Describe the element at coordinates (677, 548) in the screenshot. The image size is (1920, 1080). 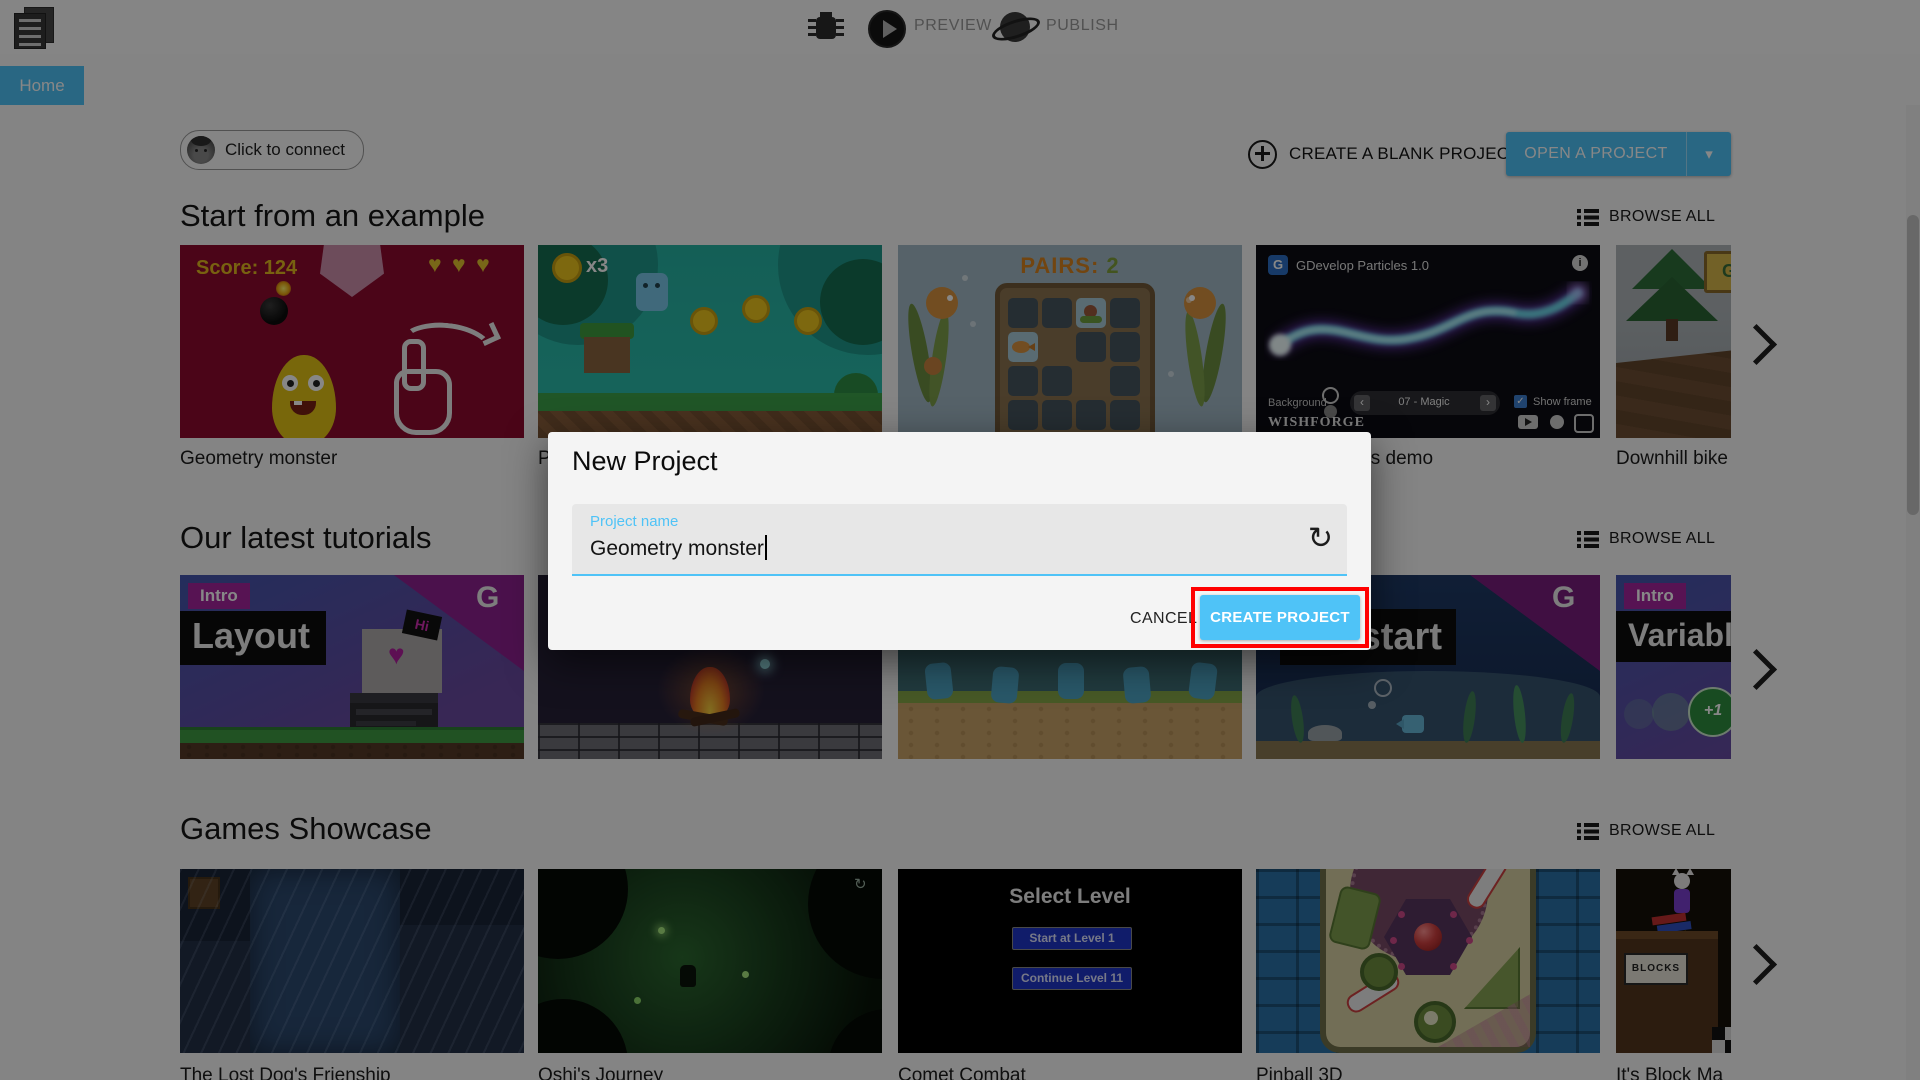
I see `project-name-value: Geometry monster` at that location.